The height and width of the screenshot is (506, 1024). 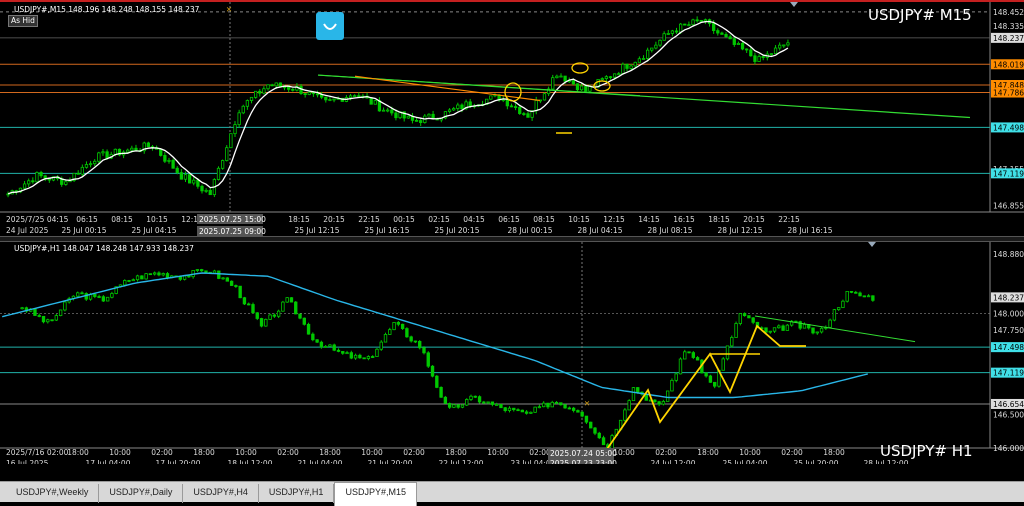 What do you see at coordinates (1008, 313) in the screenshot?
I see `h1-price-label: 148.000` at bounding box center [1008, 313].